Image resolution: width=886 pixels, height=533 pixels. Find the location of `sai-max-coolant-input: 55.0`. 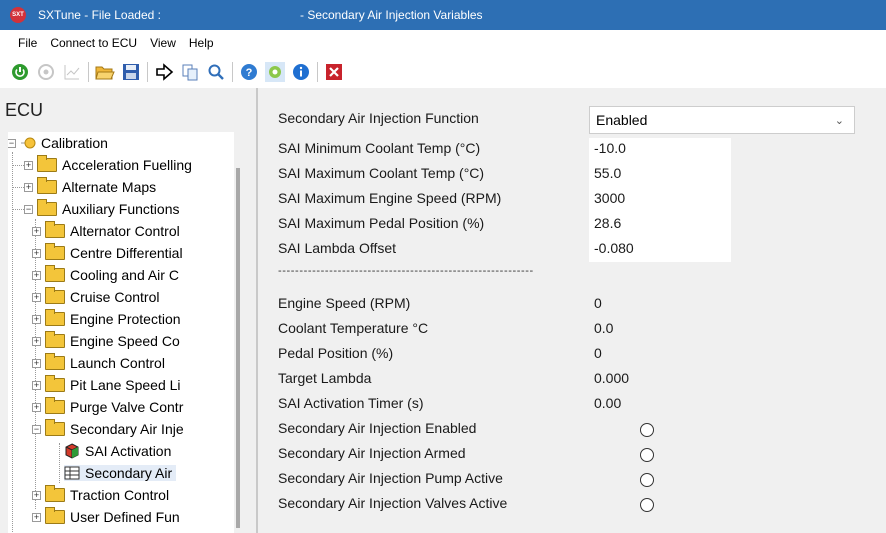

sai-max-coolant-input: 55.0 is located at coordinates (607, 173).